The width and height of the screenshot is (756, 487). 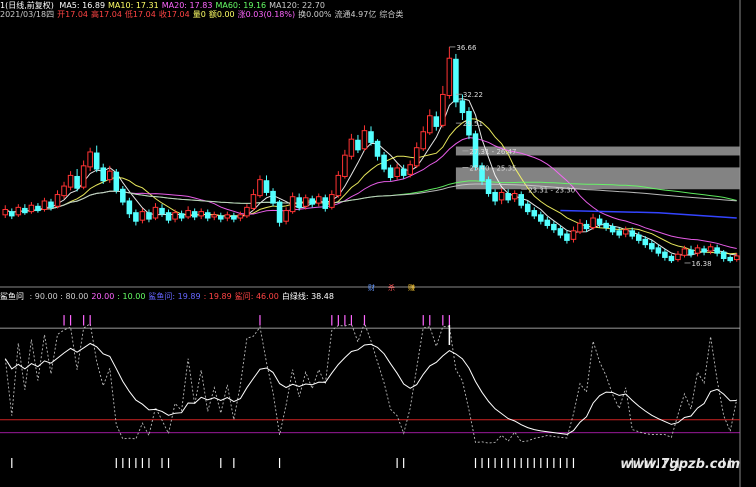 I want to click on price-annotation-5: 23.31 - 23.30, so click(x=551, y=190).